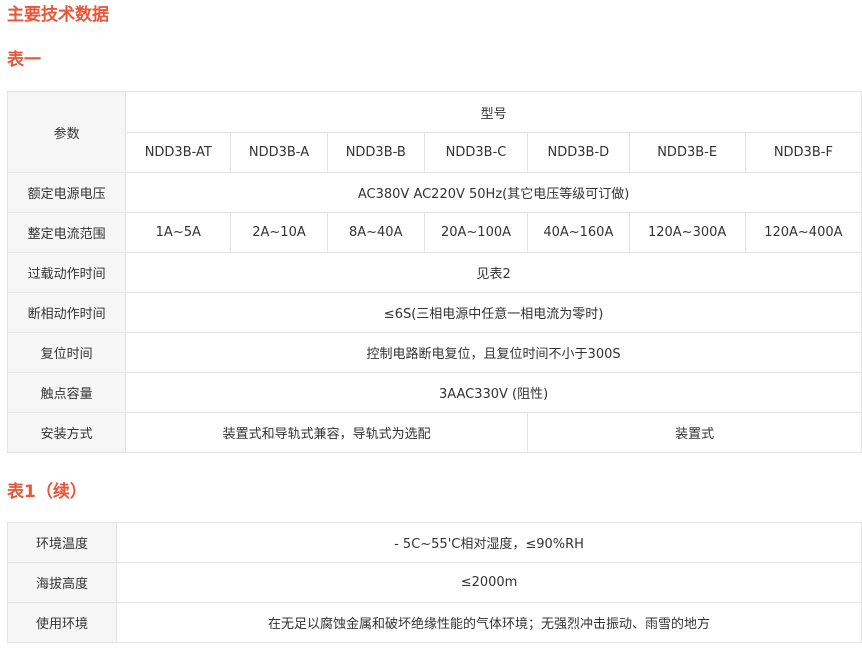 Image resolution: width=862 pixels, height=648 pixels. I want to click on table1-heading: 表一, so click(24, 60).